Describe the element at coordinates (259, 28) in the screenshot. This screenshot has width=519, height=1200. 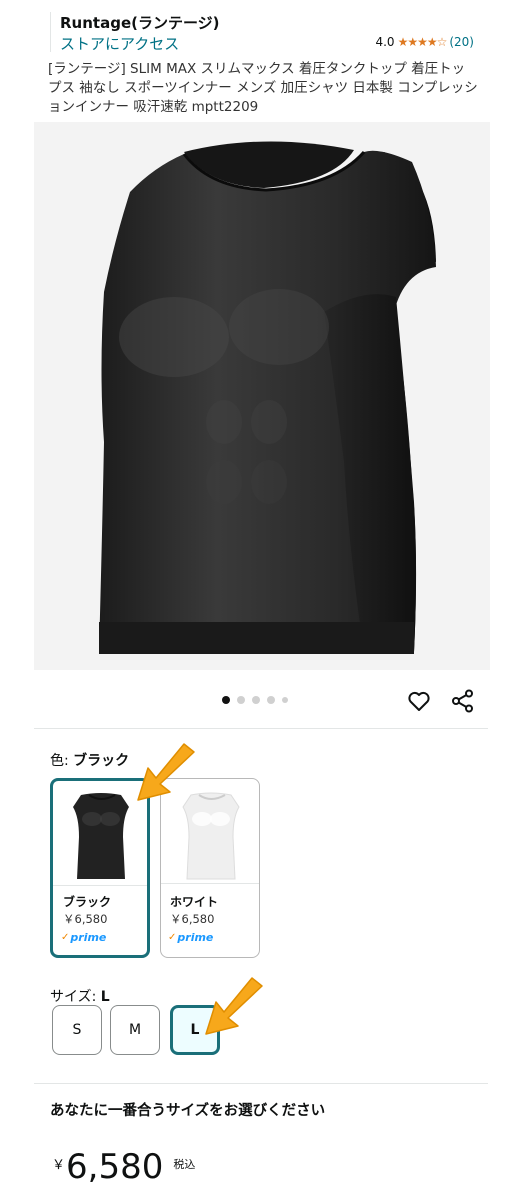
I see `store-header: Runtage(ランテージ) ストアにアクセス 4.0 ★★★★☆ (20)` at that location.